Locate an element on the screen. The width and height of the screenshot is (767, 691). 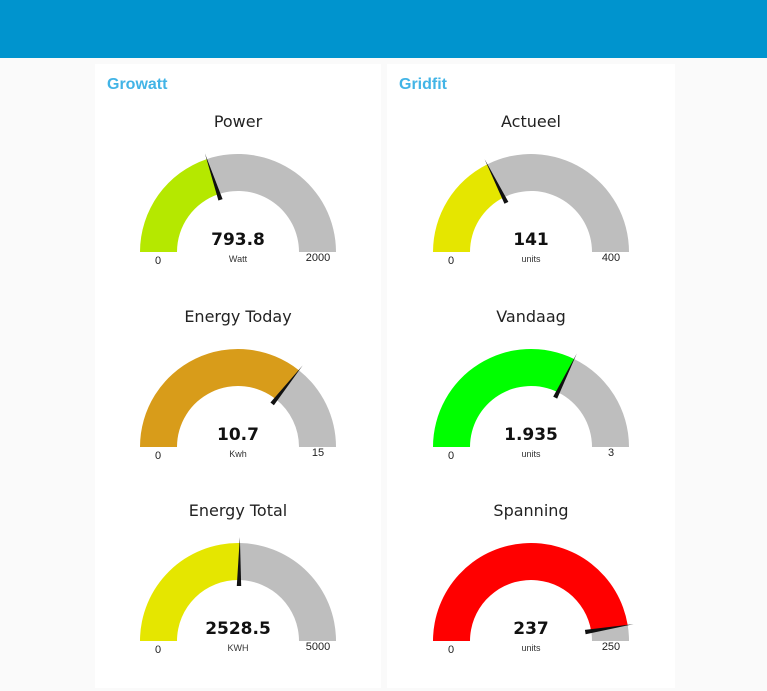
gauge-vandaag: Vandaag 1.935 units 0 3 is located at coordinates (531, 402).